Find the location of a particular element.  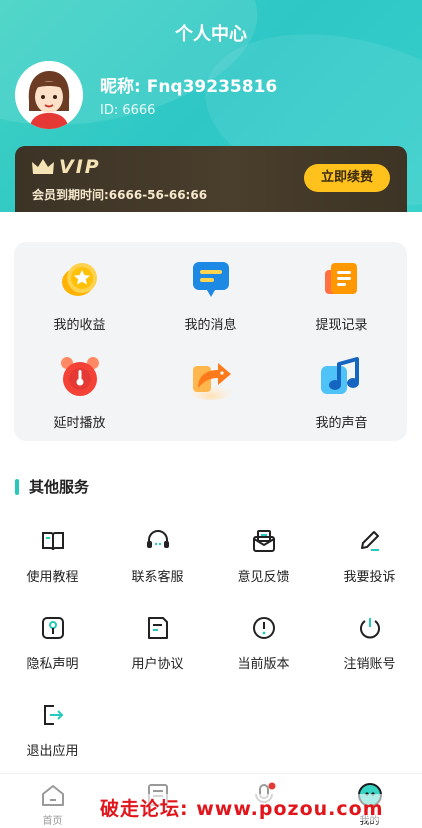

message-icon is located at coordinates (211, 279).